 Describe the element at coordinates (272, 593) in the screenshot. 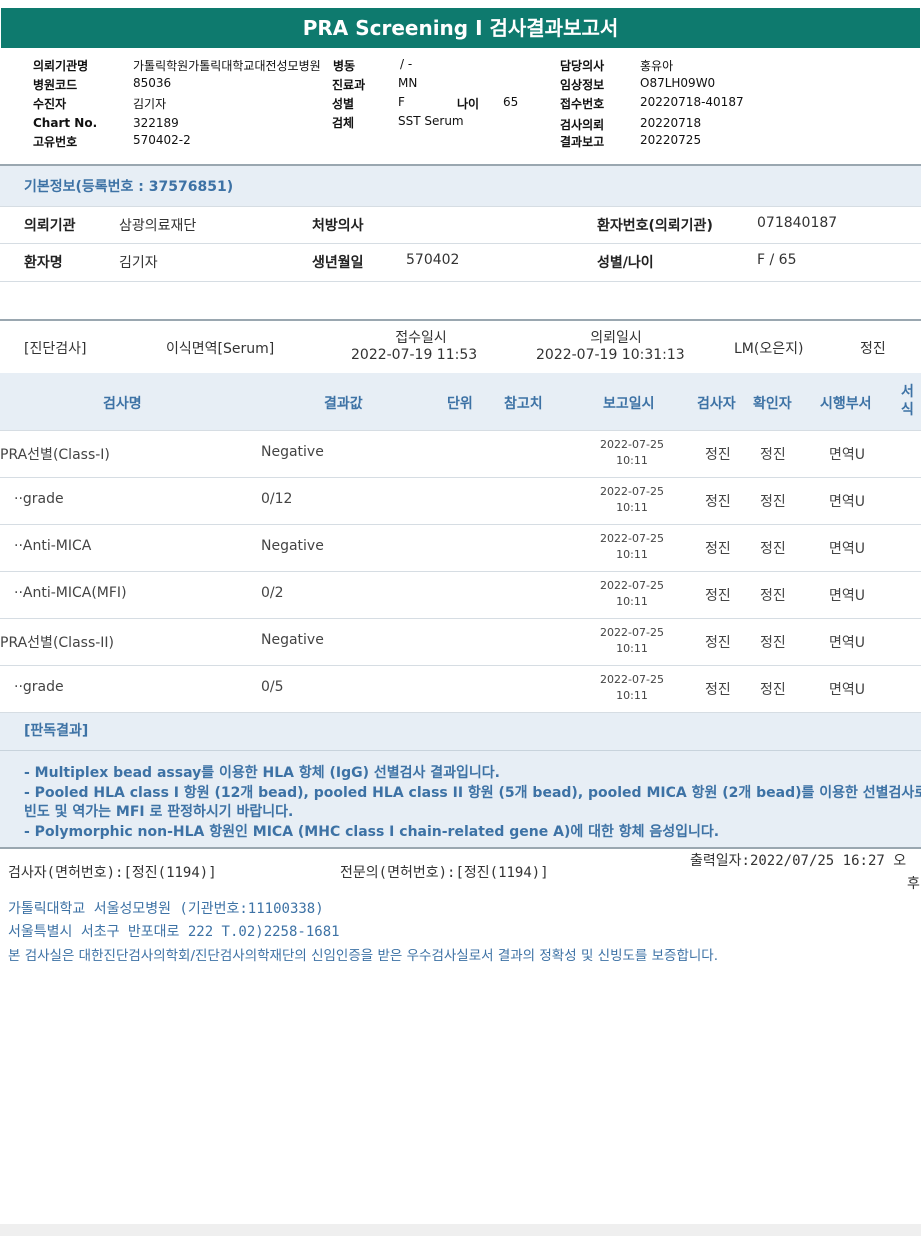

I see `result-cell: 0/2` at that location.